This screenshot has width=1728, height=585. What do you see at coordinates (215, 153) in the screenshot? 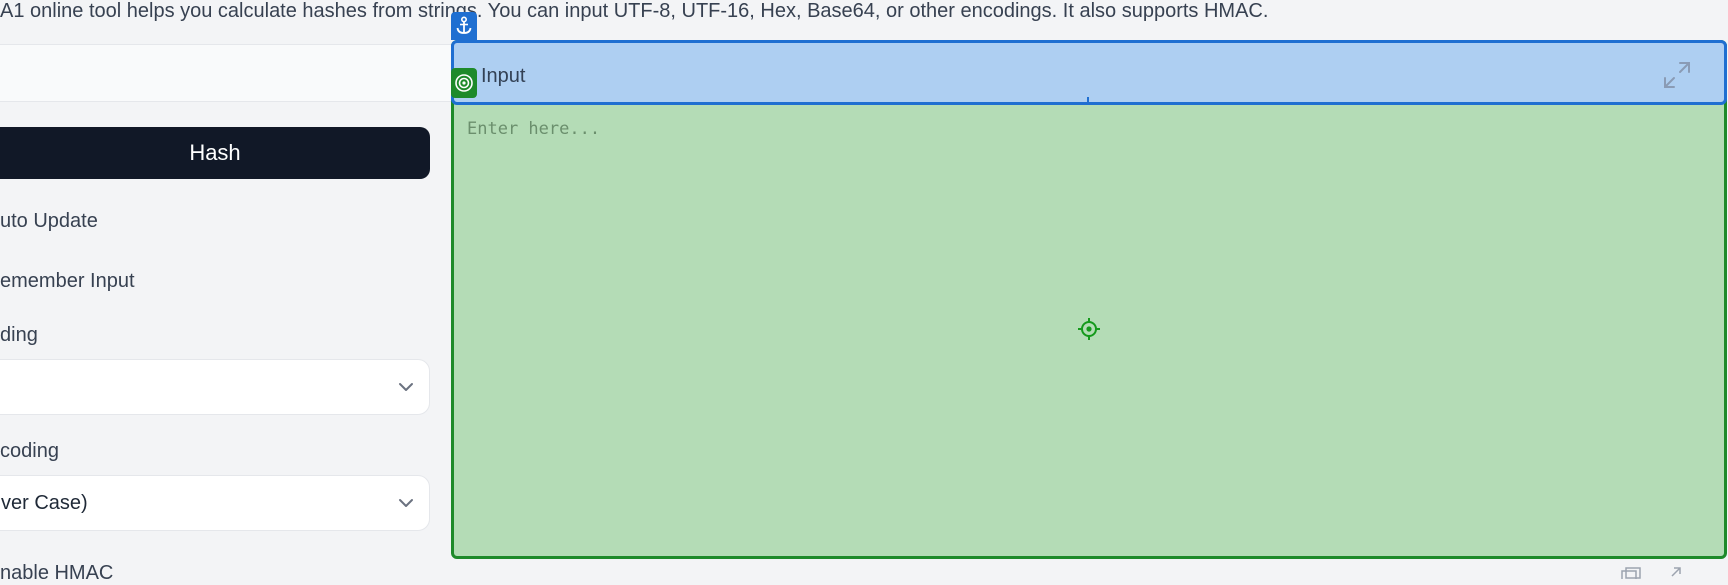
I see `hash-button: Hash` at bounding box center [215, 153].